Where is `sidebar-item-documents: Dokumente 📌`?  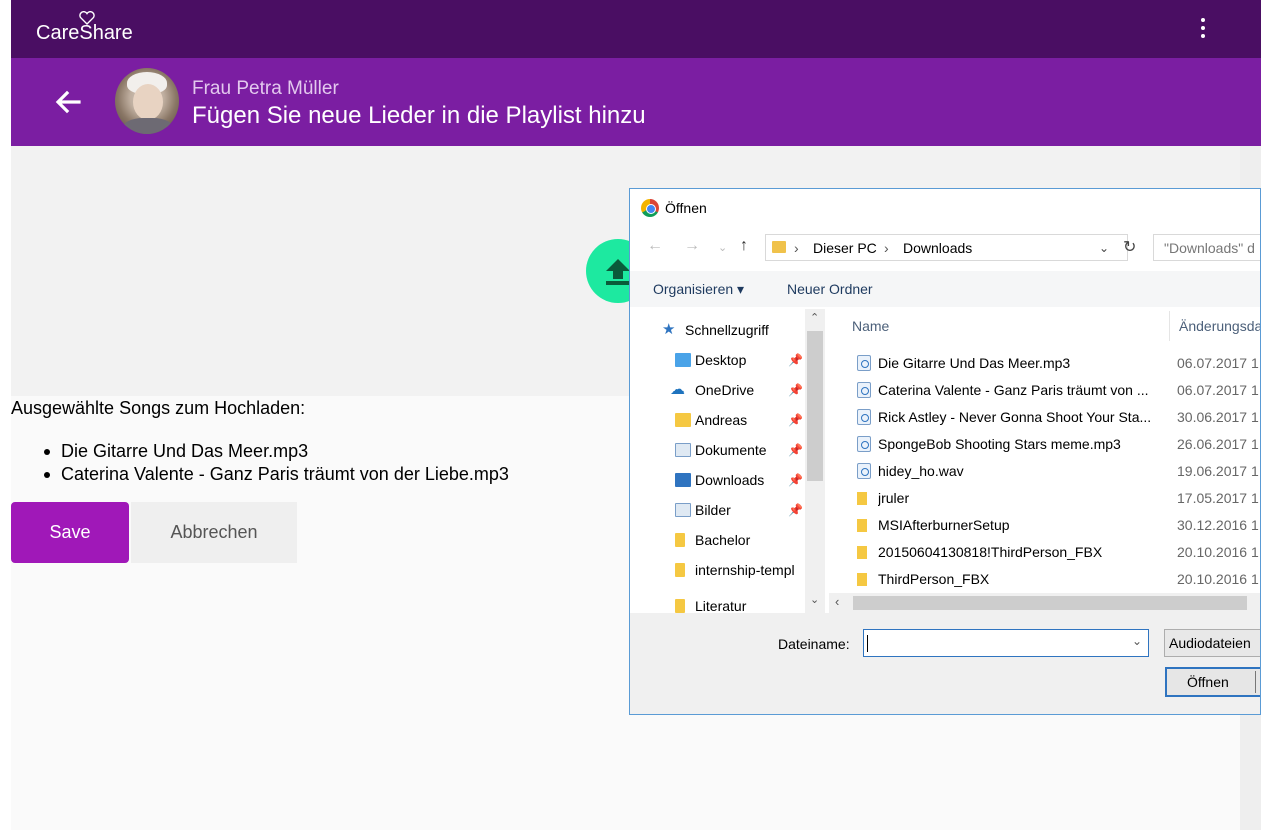 sidebar-item-documents: Dokumente 📌 is located at coordinates (740, 450).